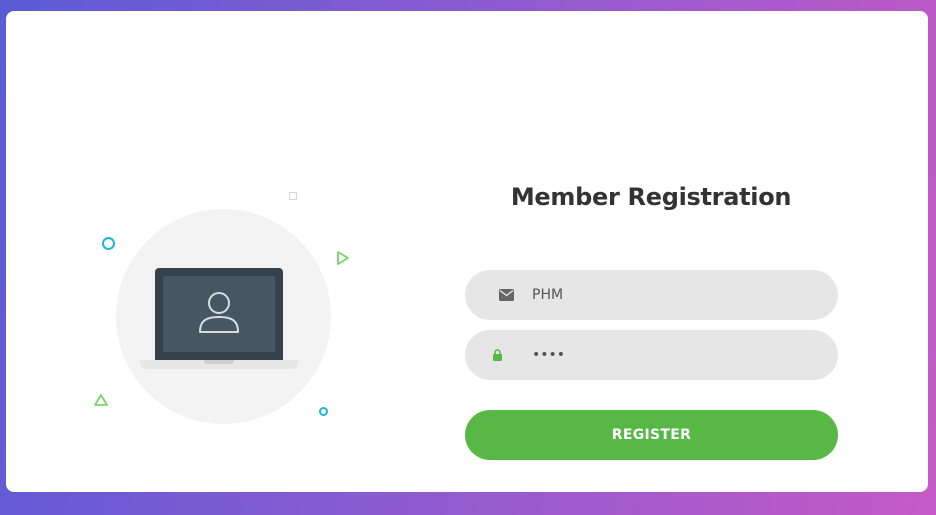  I want to click on form-title: Member Registration, so click(651, 197).